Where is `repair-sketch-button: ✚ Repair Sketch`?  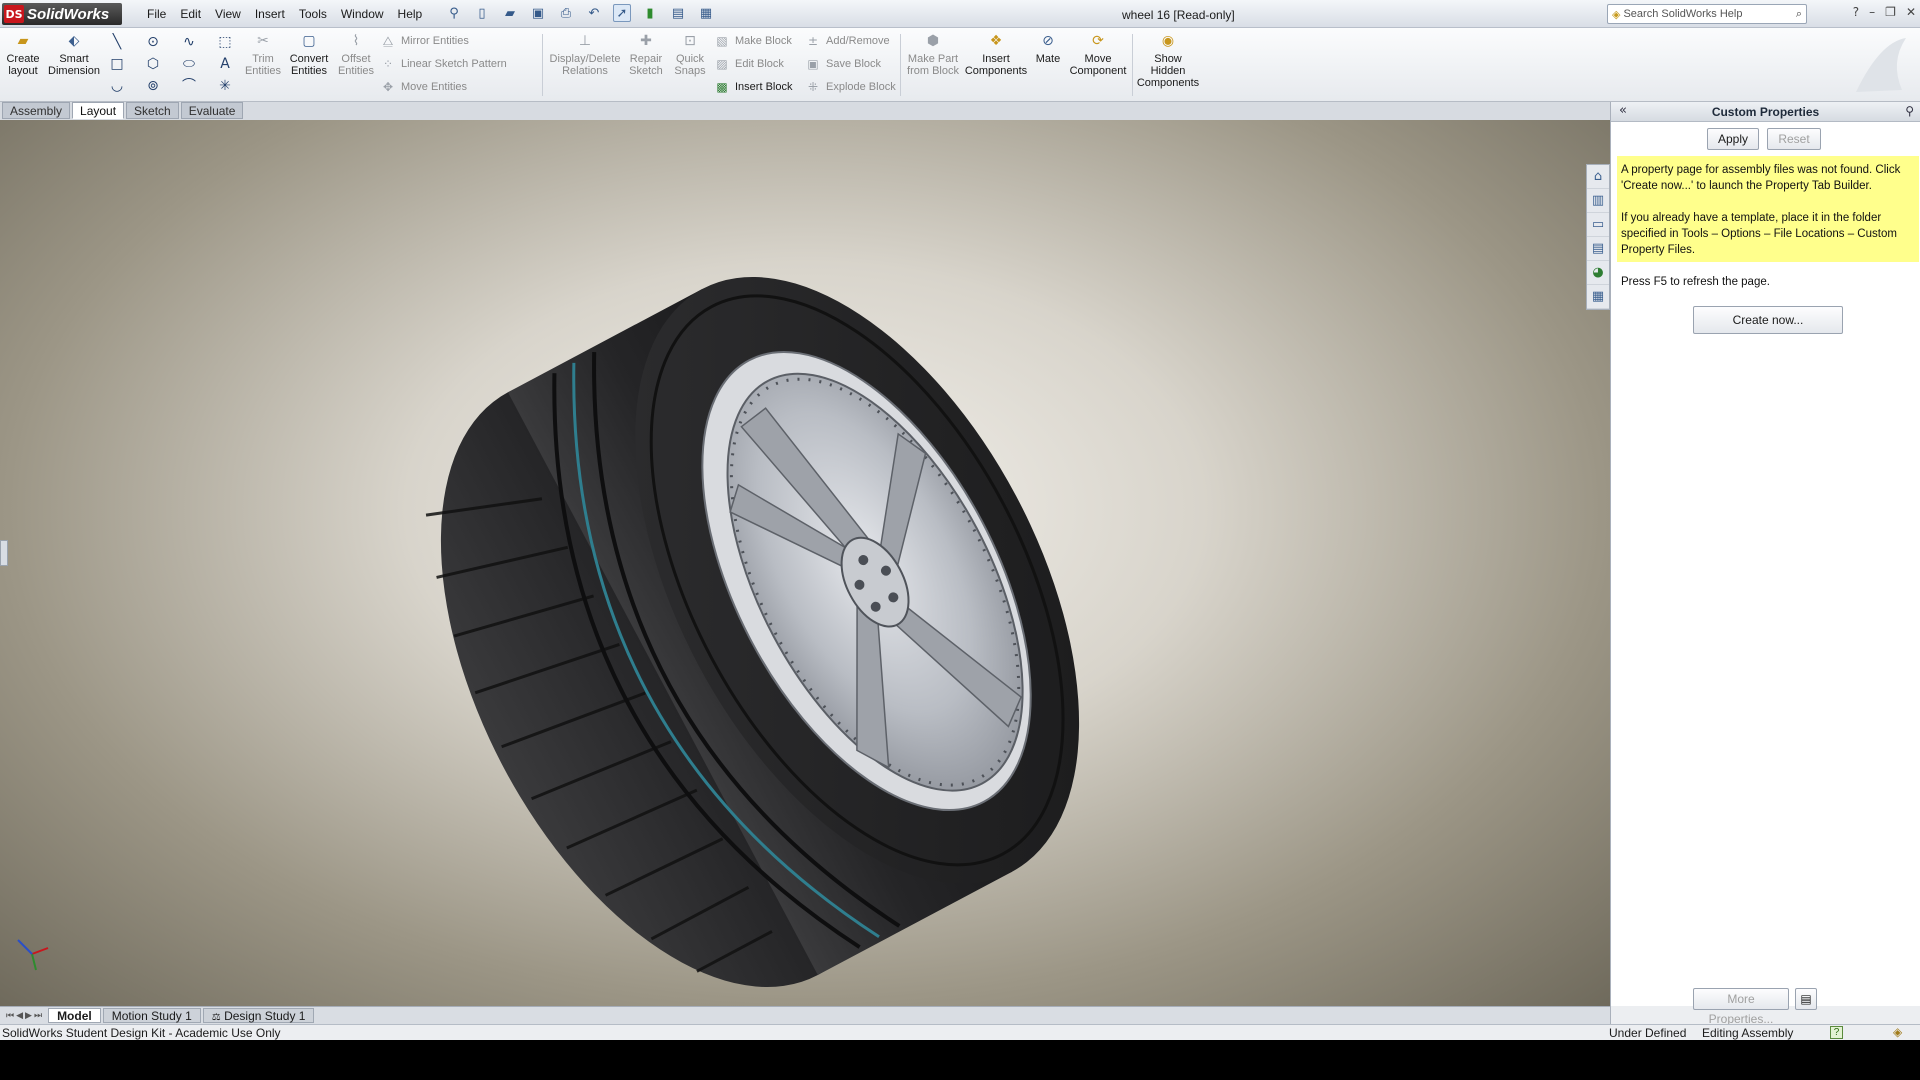
repair-sketch-button: ✚ Repair Sketch is located at coordinates (646, 54).